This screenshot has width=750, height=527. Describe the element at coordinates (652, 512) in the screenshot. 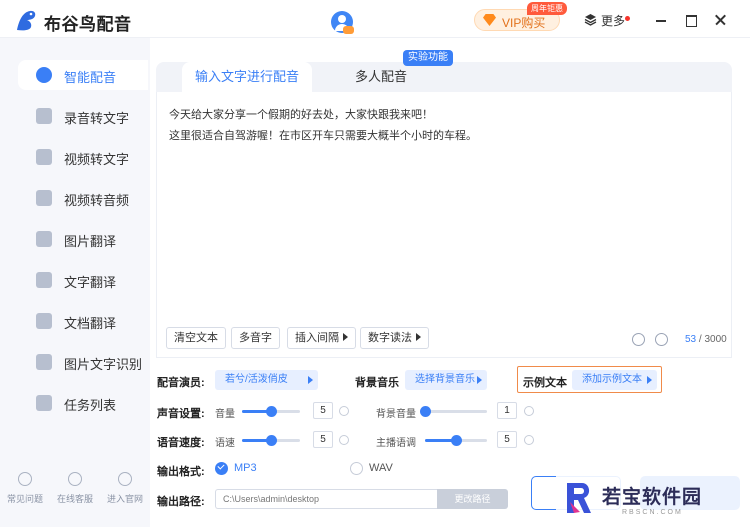

I see `watermark-sub: RBSCN.COM` at that location.